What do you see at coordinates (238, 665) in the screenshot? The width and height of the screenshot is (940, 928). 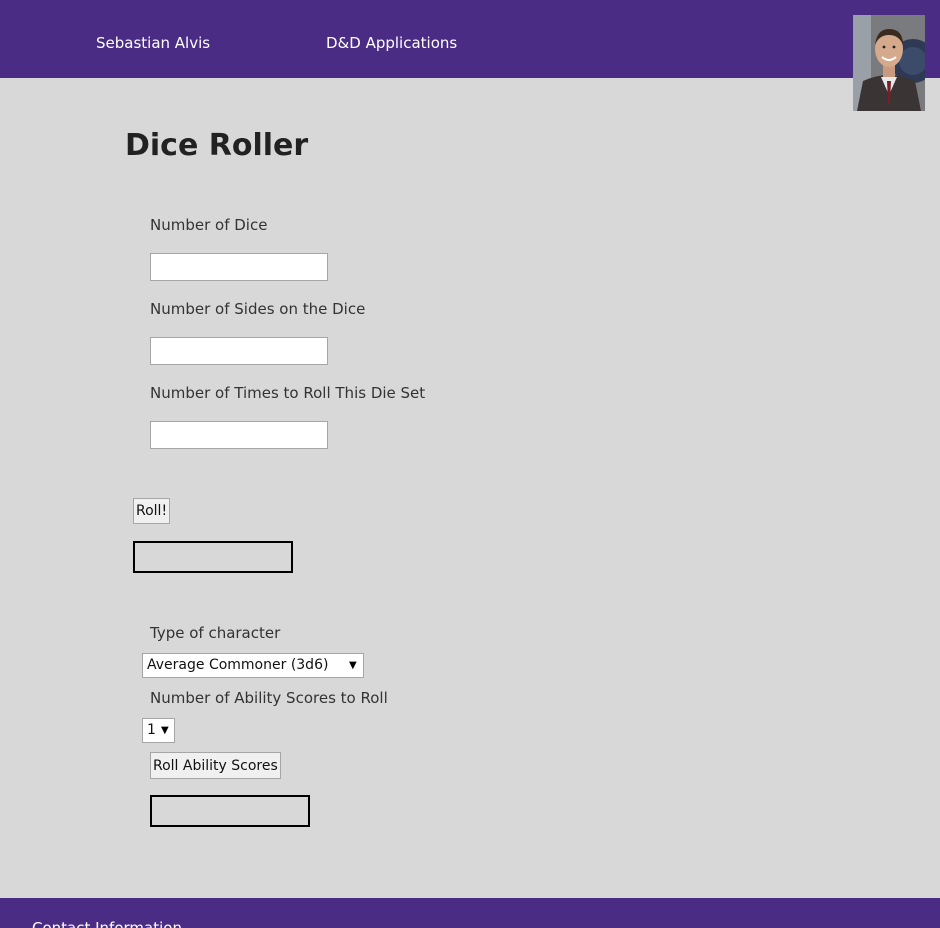 I see `character-type-selected: Average Commoner (3d6)` at bounding box center [238, 665].